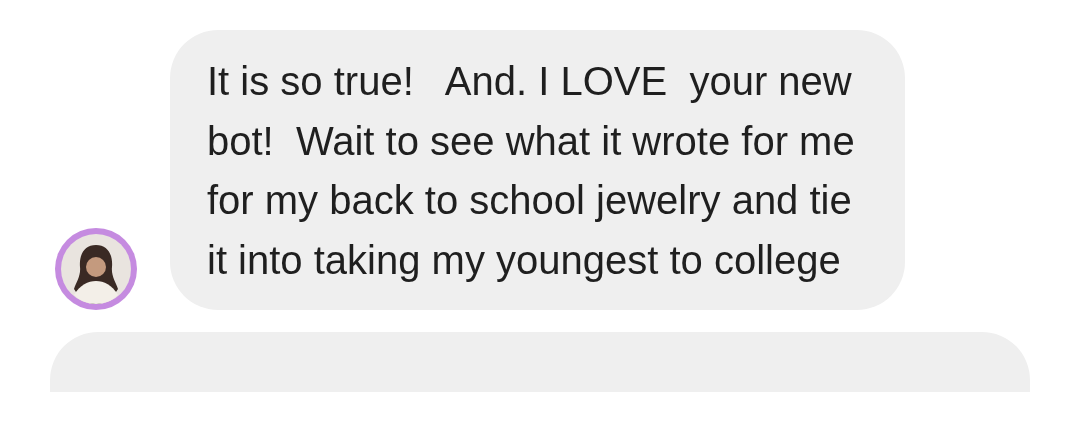  Describe the element at coordinates (96, 269) in the screenshot. I see `avatar` at that location.